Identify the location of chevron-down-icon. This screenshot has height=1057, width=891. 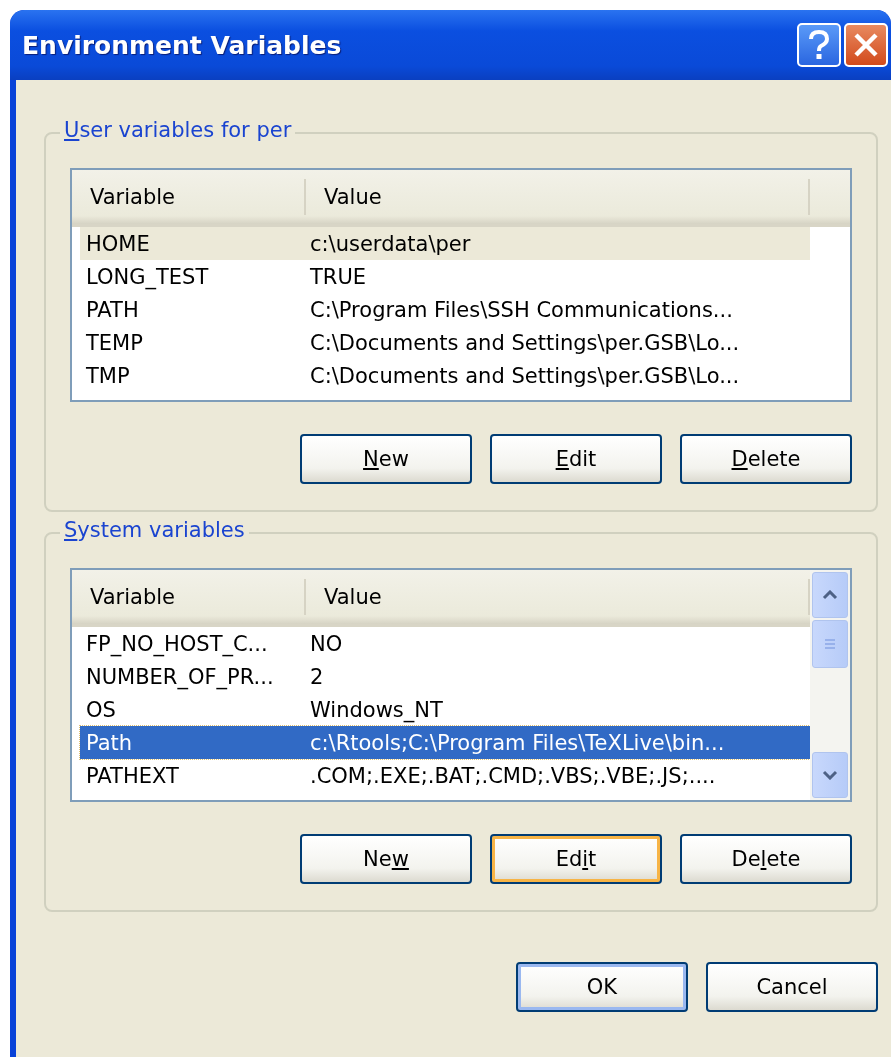
(830, 775).